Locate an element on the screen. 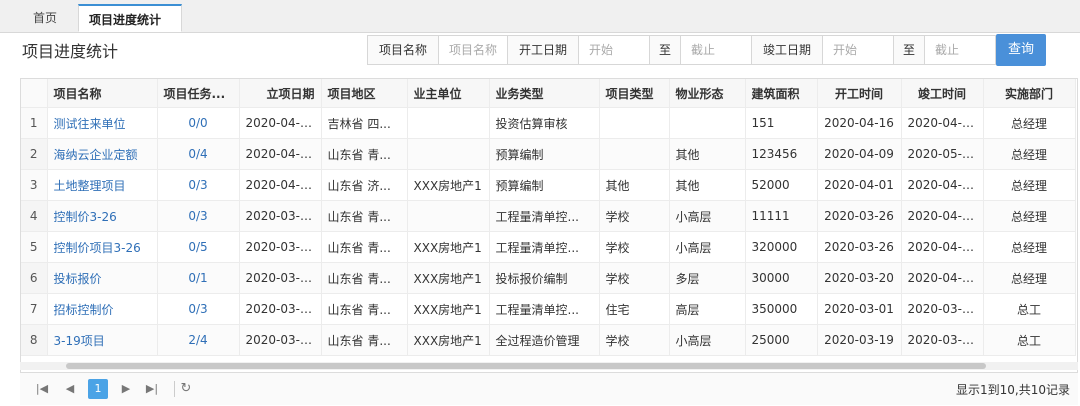  prev-page-icon: ◀ is located at coordinates (70, 389).